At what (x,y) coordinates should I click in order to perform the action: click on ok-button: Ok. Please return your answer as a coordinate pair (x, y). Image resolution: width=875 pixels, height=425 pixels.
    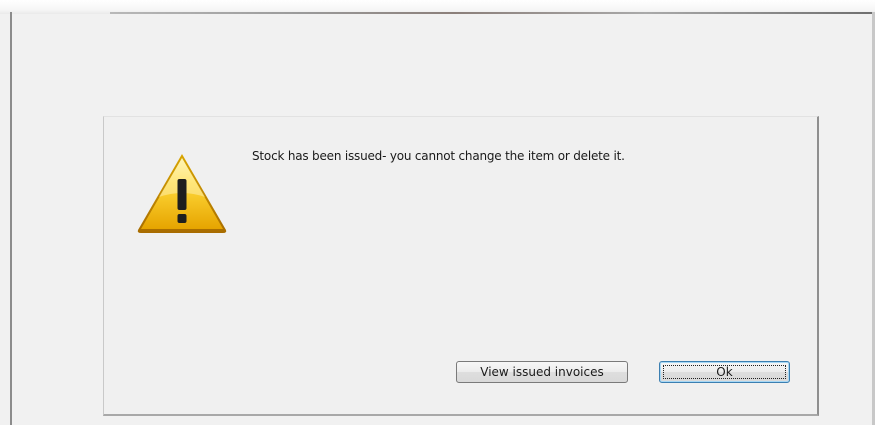
    Looking at the image, I should click on (724, 372).